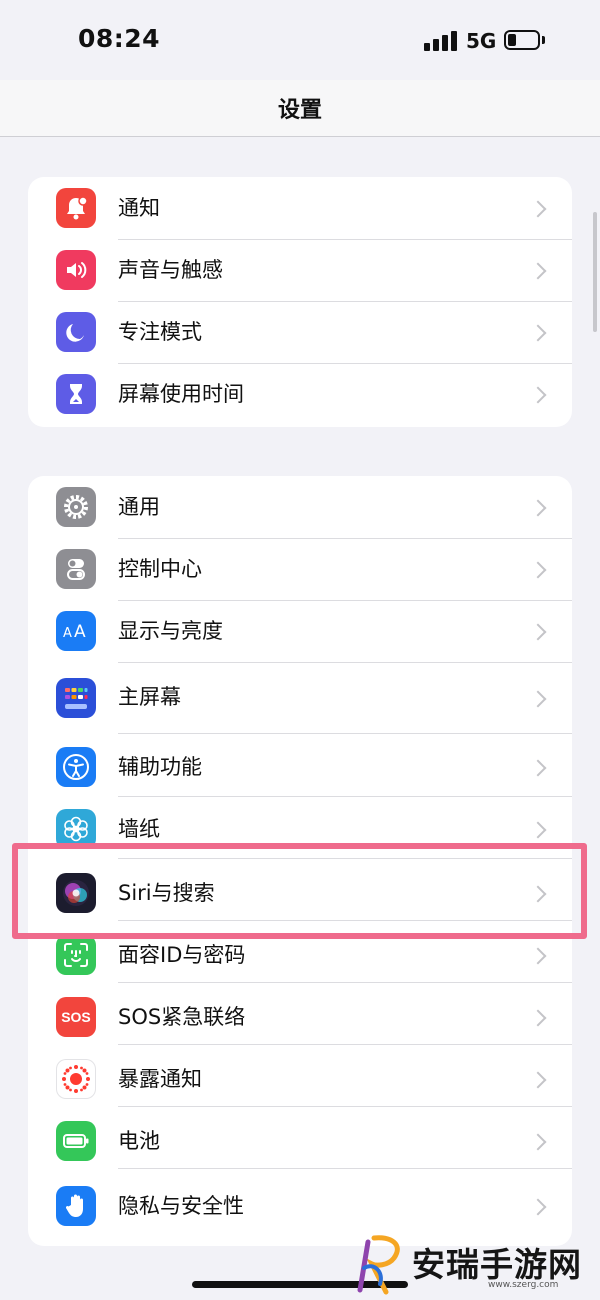 The height and width of the screenshot is (1300, 600). Describe the element at coordinates (481, 41) in the screenshot. I see `network-type: 5G` at that location.